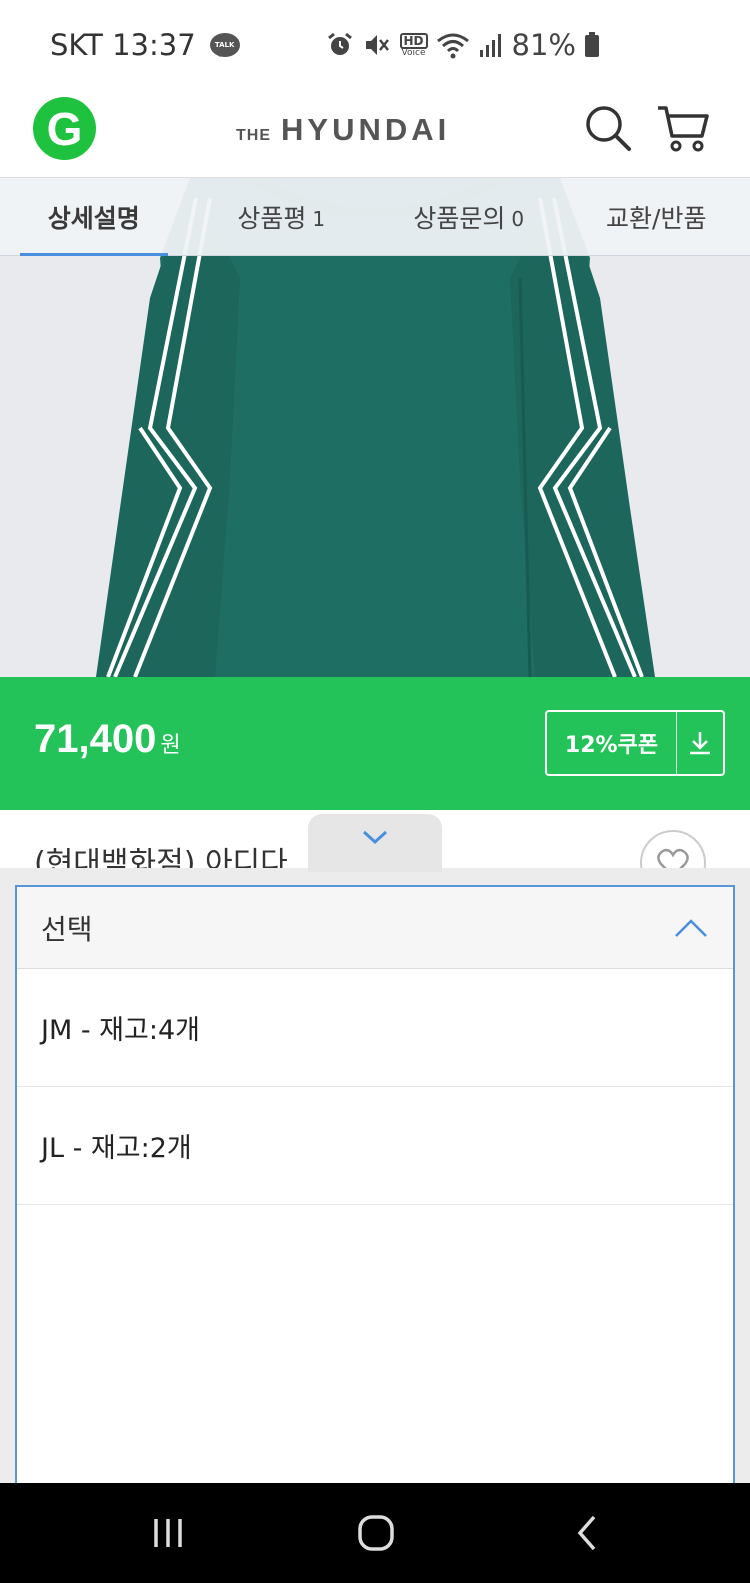 This screenshot has width=750, height=1583. I want to click on battery-icon, so click(592, 44).